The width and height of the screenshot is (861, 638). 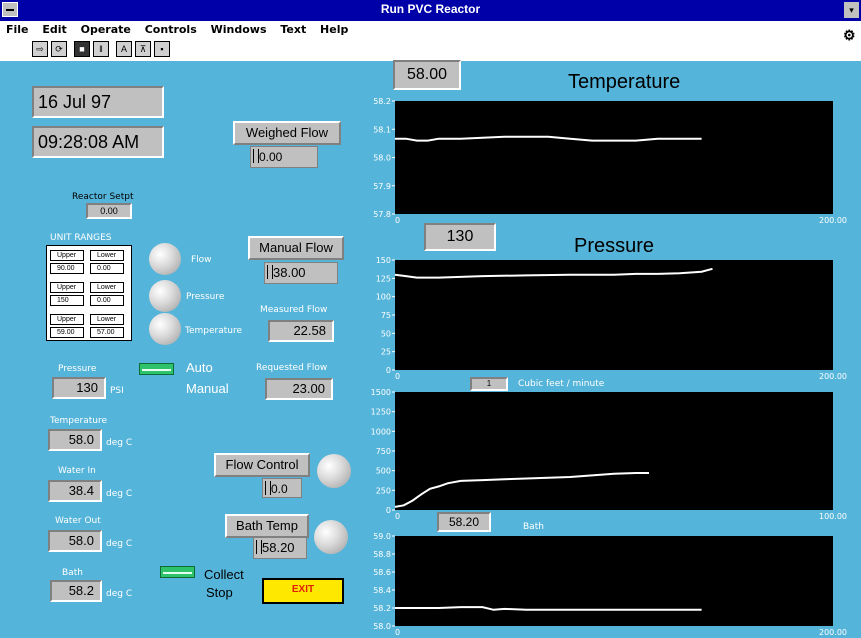 I want to click on temperature-x-tick: 0, so click(x=397, y=220).